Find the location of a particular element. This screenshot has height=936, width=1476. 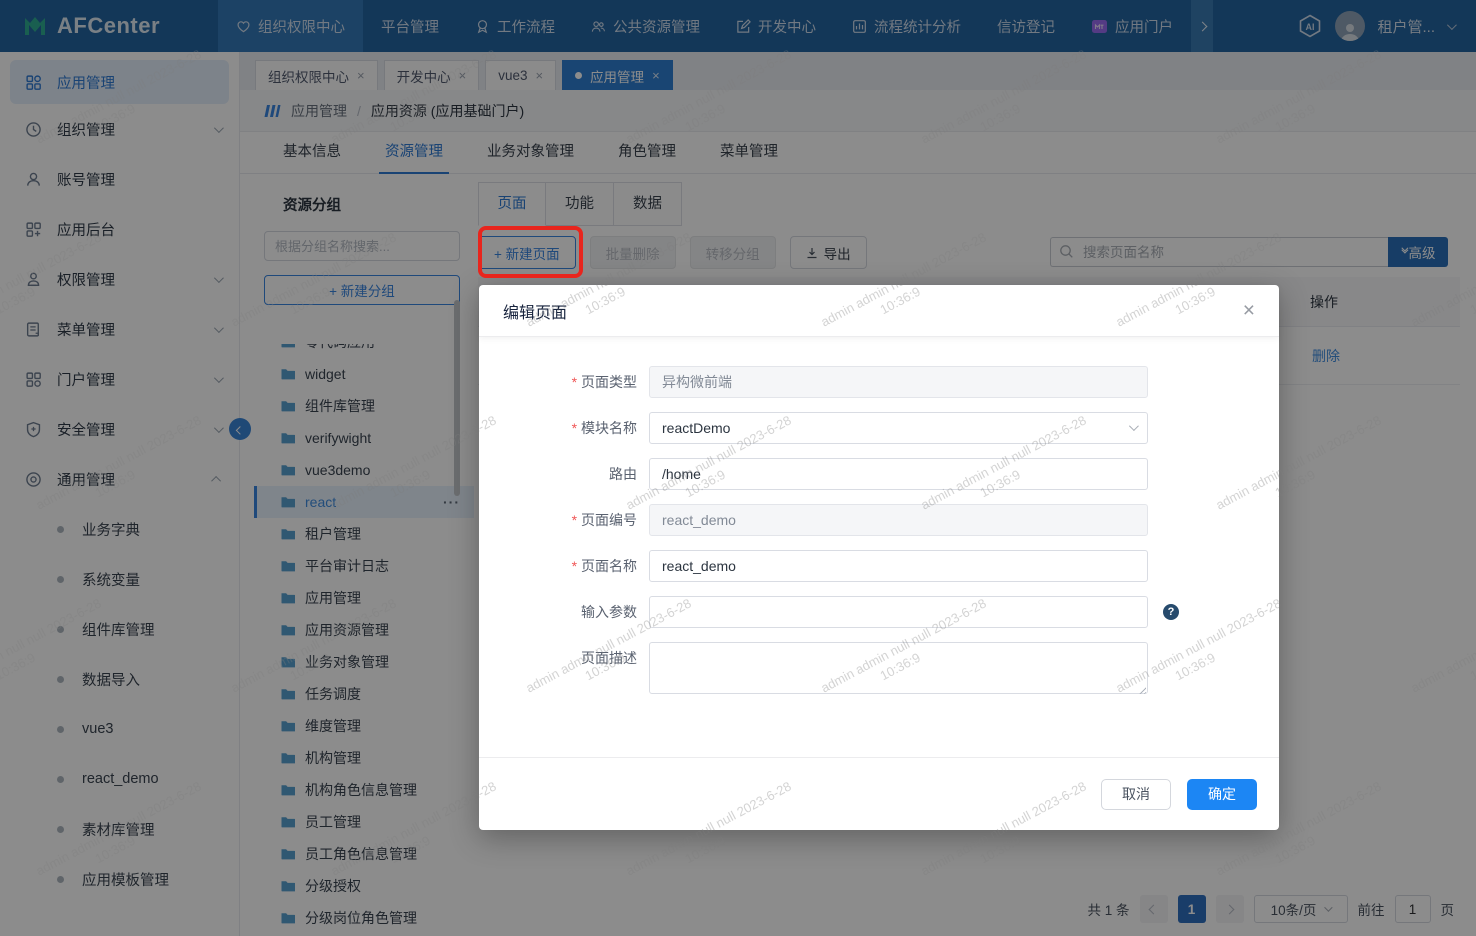

help-icon: ? is located at coordinates (1171, 612).